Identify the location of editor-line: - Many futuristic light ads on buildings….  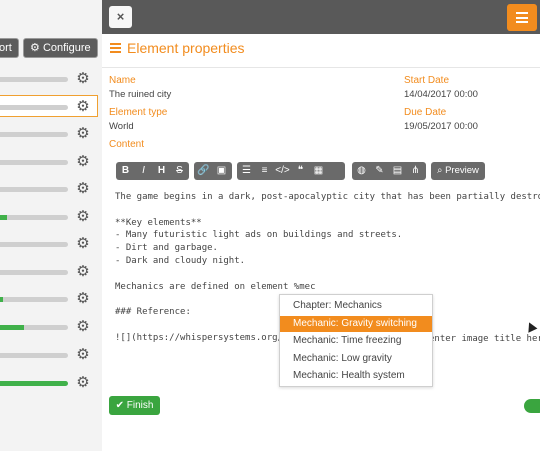
(259, 235).